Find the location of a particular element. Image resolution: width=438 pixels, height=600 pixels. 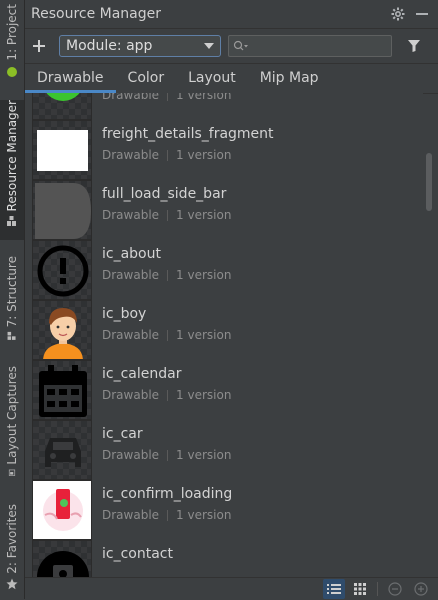

resource-name: ic_about is located at coordinates (131, 254).